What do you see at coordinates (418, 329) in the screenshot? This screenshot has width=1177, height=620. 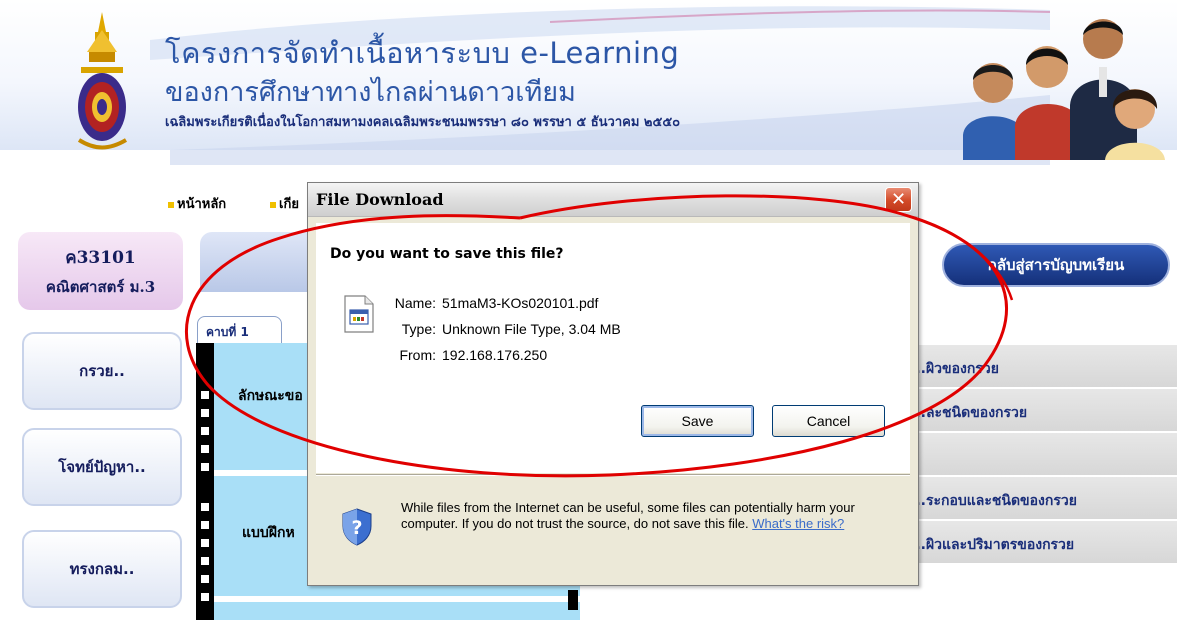 I see `file-type-label: Type:` at bounding box center [418, 329].